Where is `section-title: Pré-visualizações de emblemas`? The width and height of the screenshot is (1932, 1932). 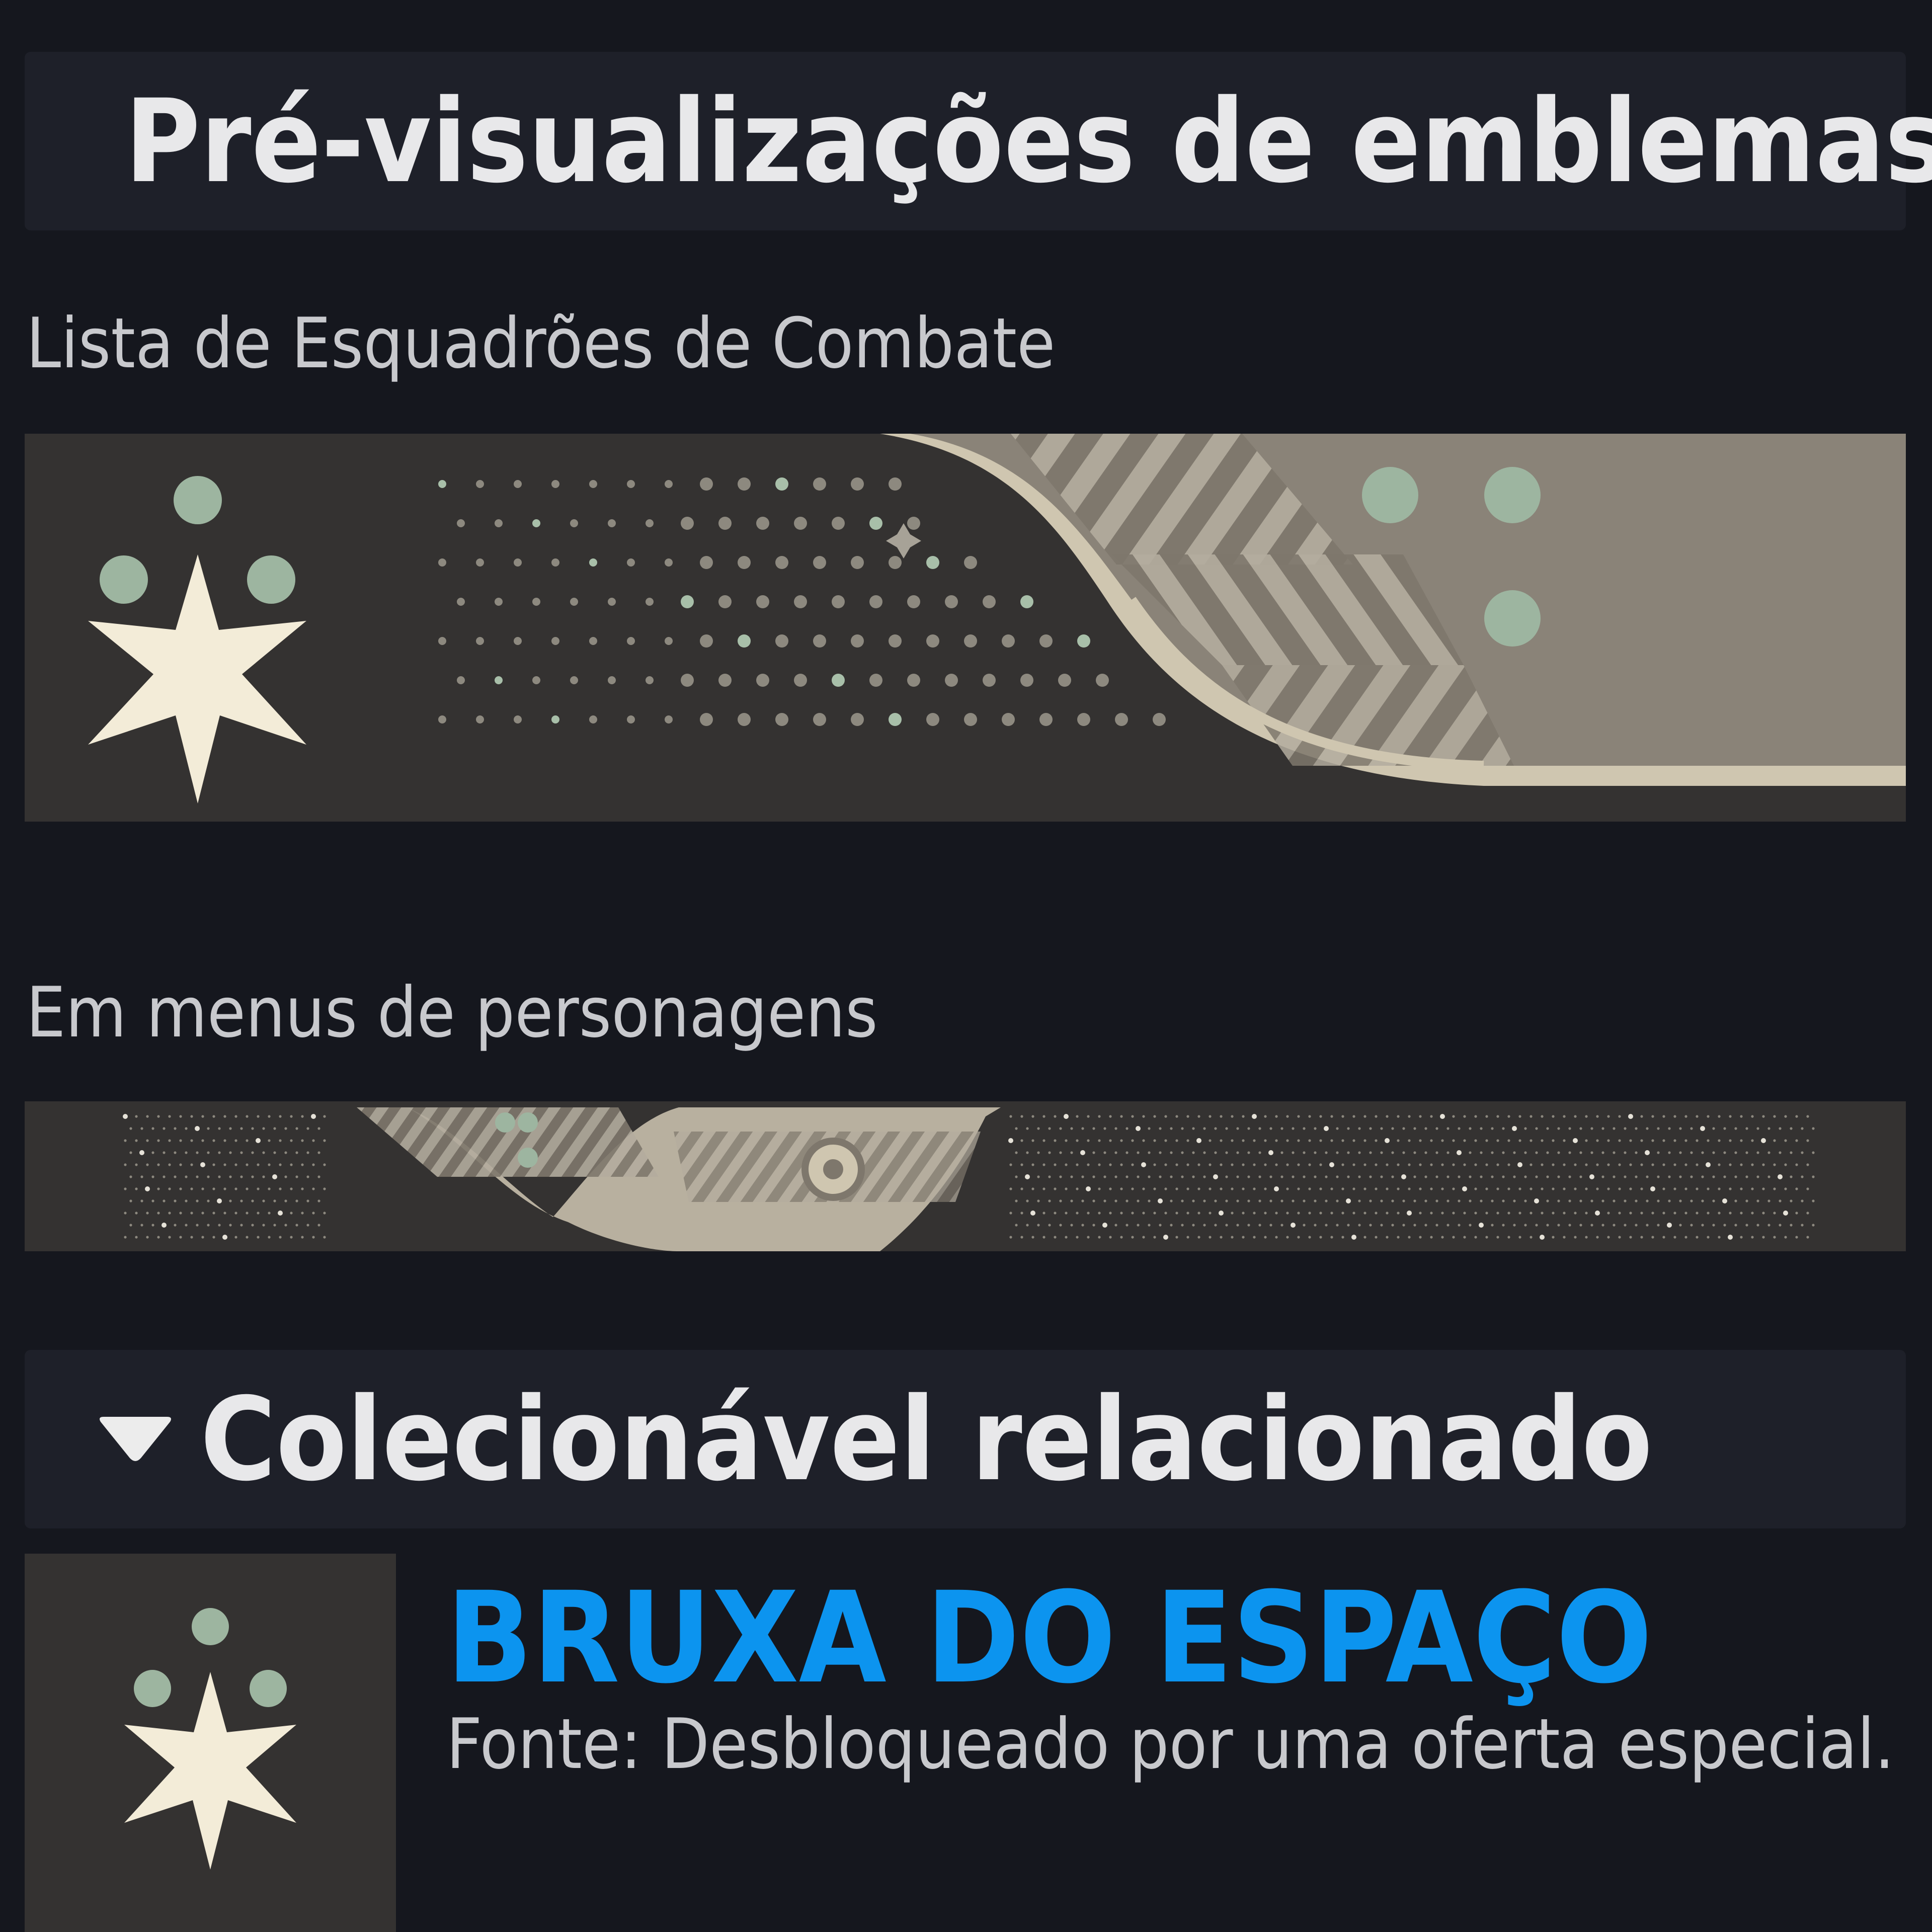 section-title: Pré-visualizações de emblemas is located at coordinates (1028, 141).